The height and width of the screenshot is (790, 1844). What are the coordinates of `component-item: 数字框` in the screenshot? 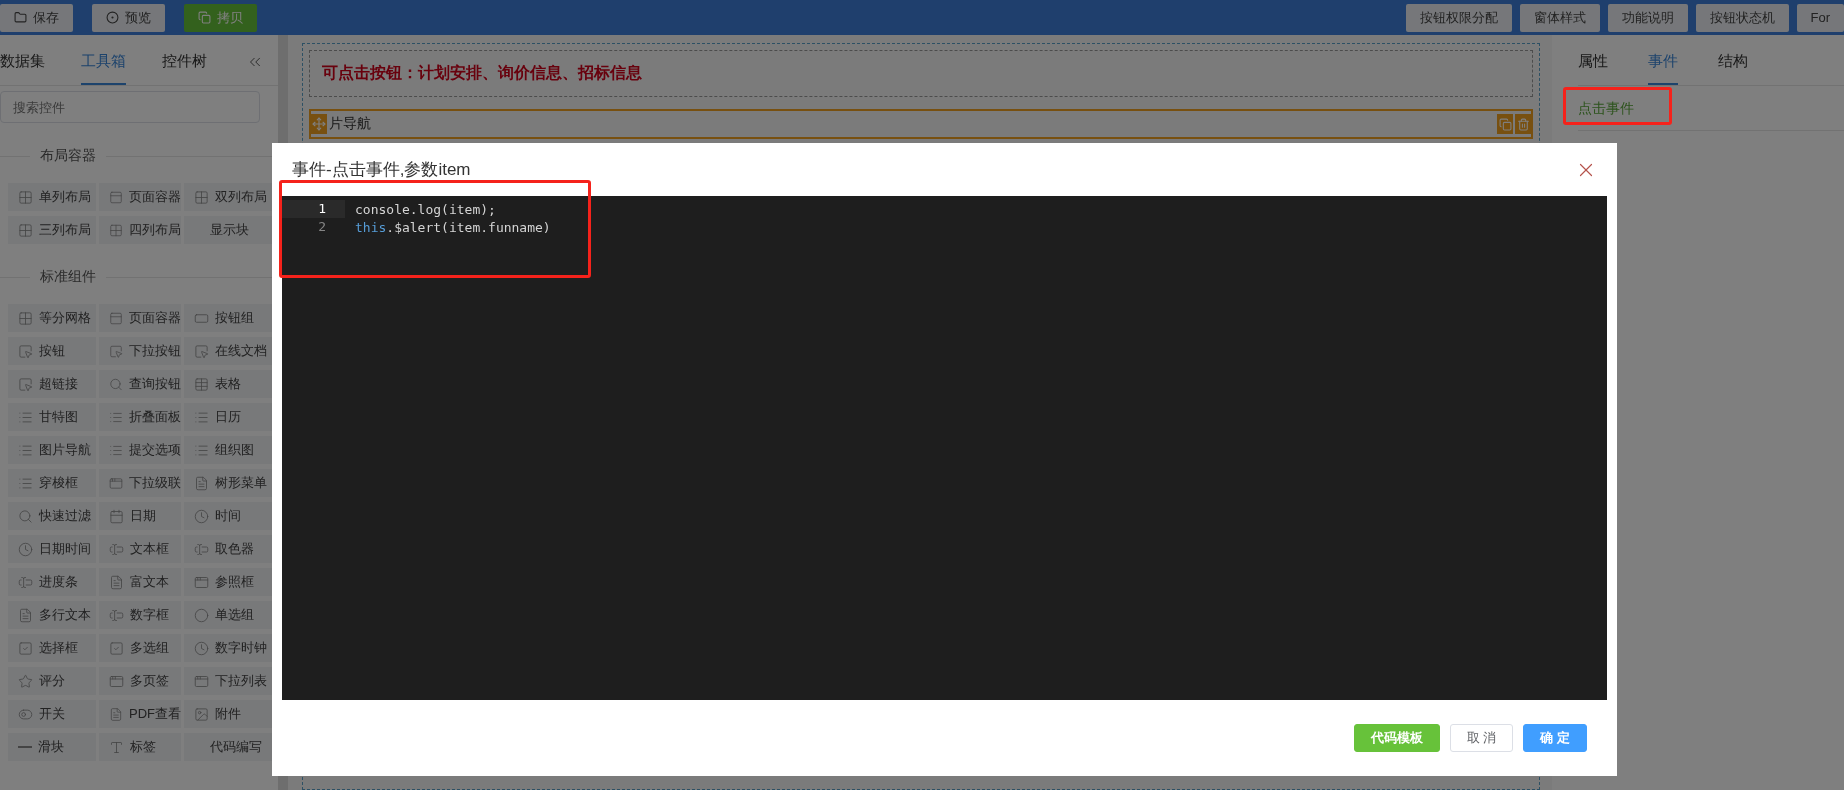 It's located at (140, 615).